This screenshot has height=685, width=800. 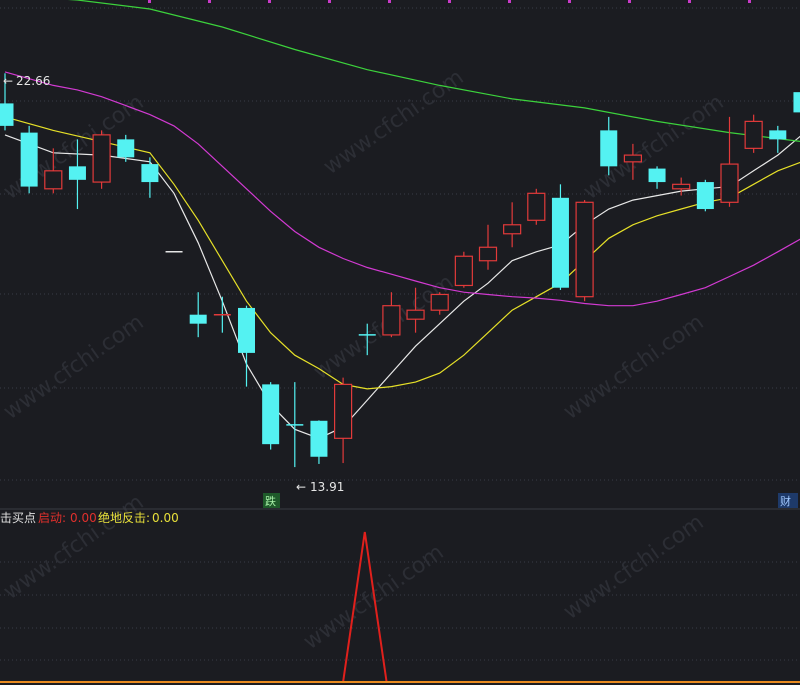 I want to click on indicator-name: 击买点, so click(x=18, y=518).